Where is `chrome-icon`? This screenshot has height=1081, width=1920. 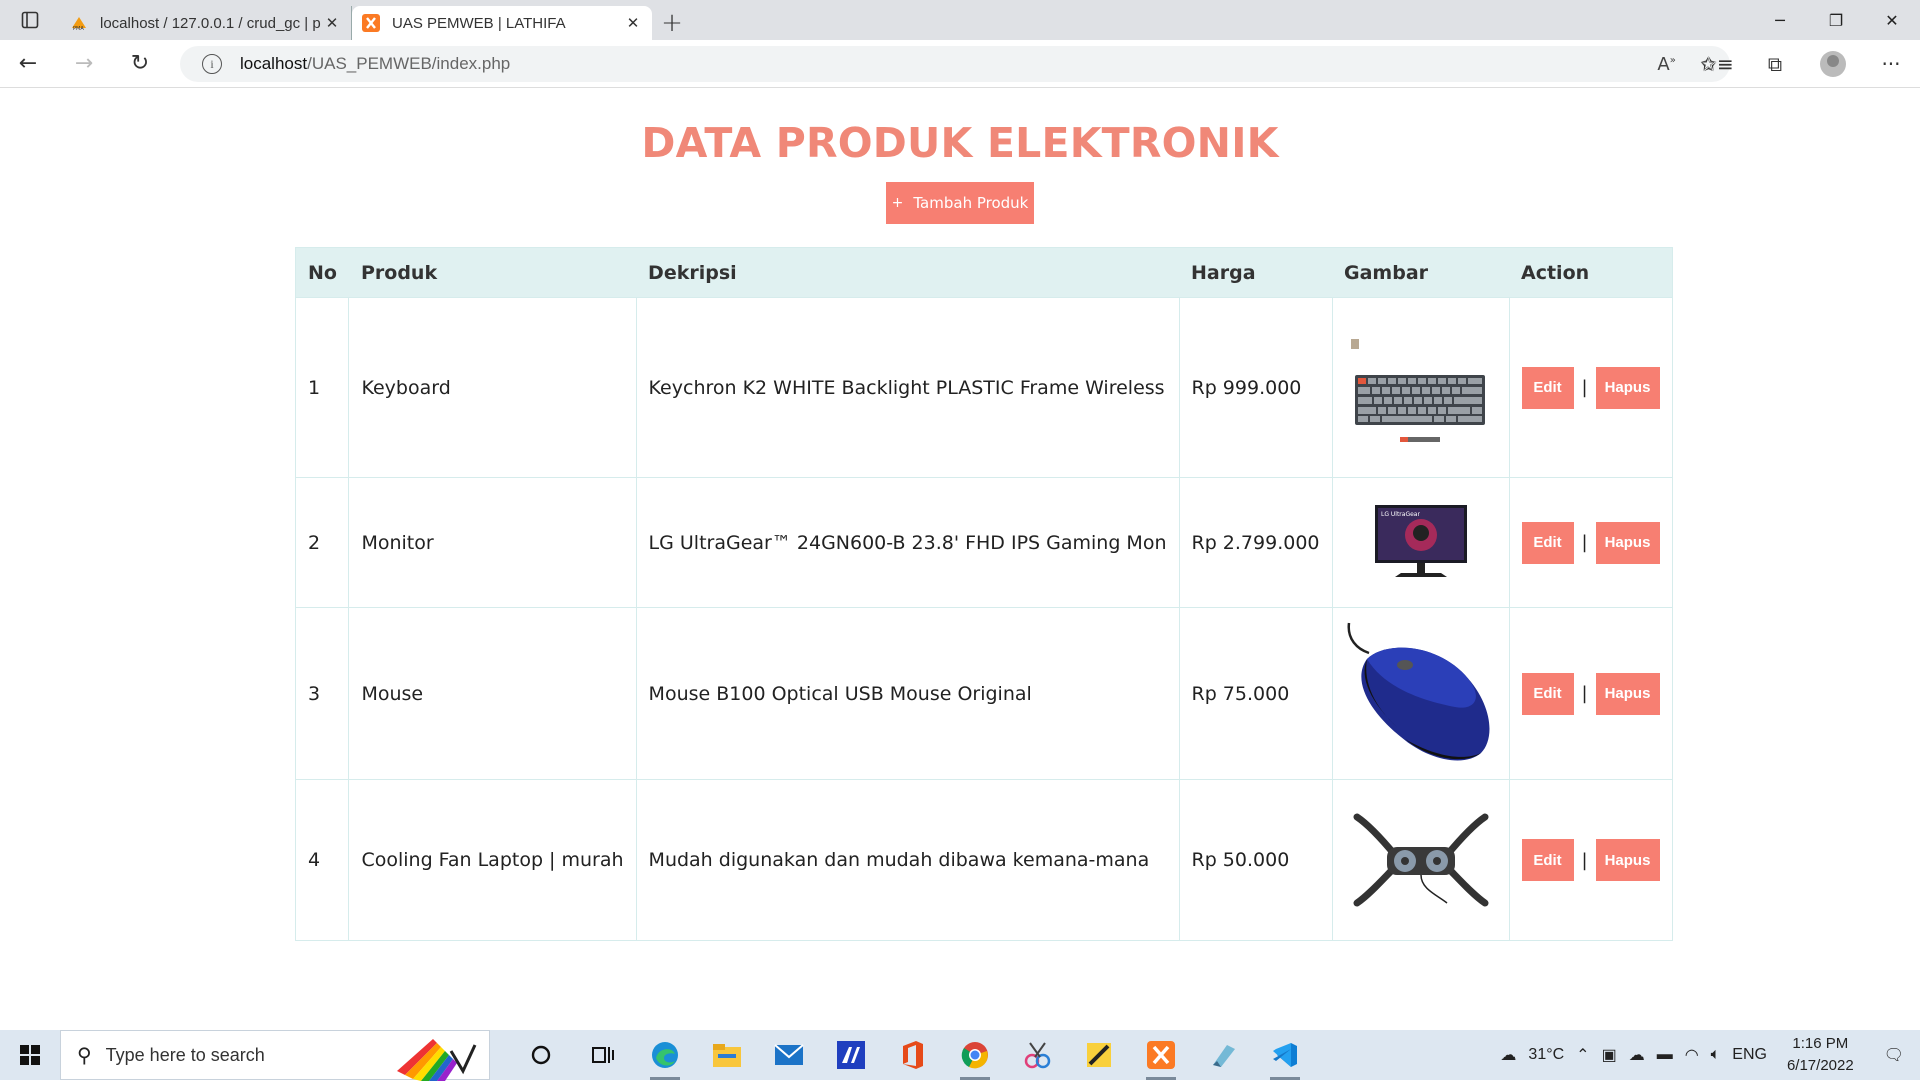
chrome-icon is located at coordinates (975, 1055).